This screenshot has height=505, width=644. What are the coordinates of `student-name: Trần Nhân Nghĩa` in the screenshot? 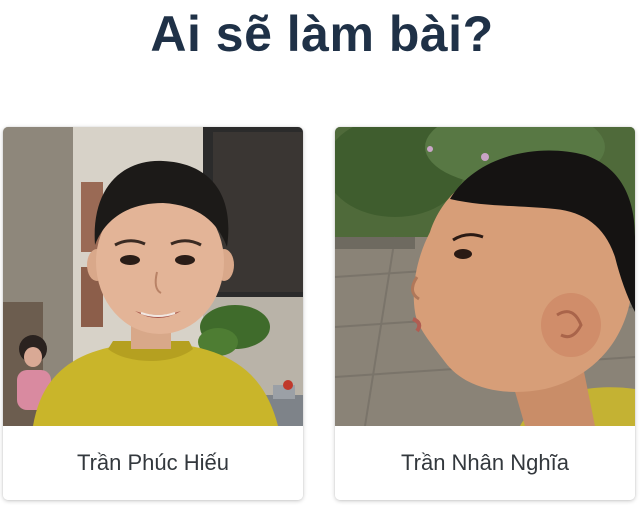 It's located at (485, 463).